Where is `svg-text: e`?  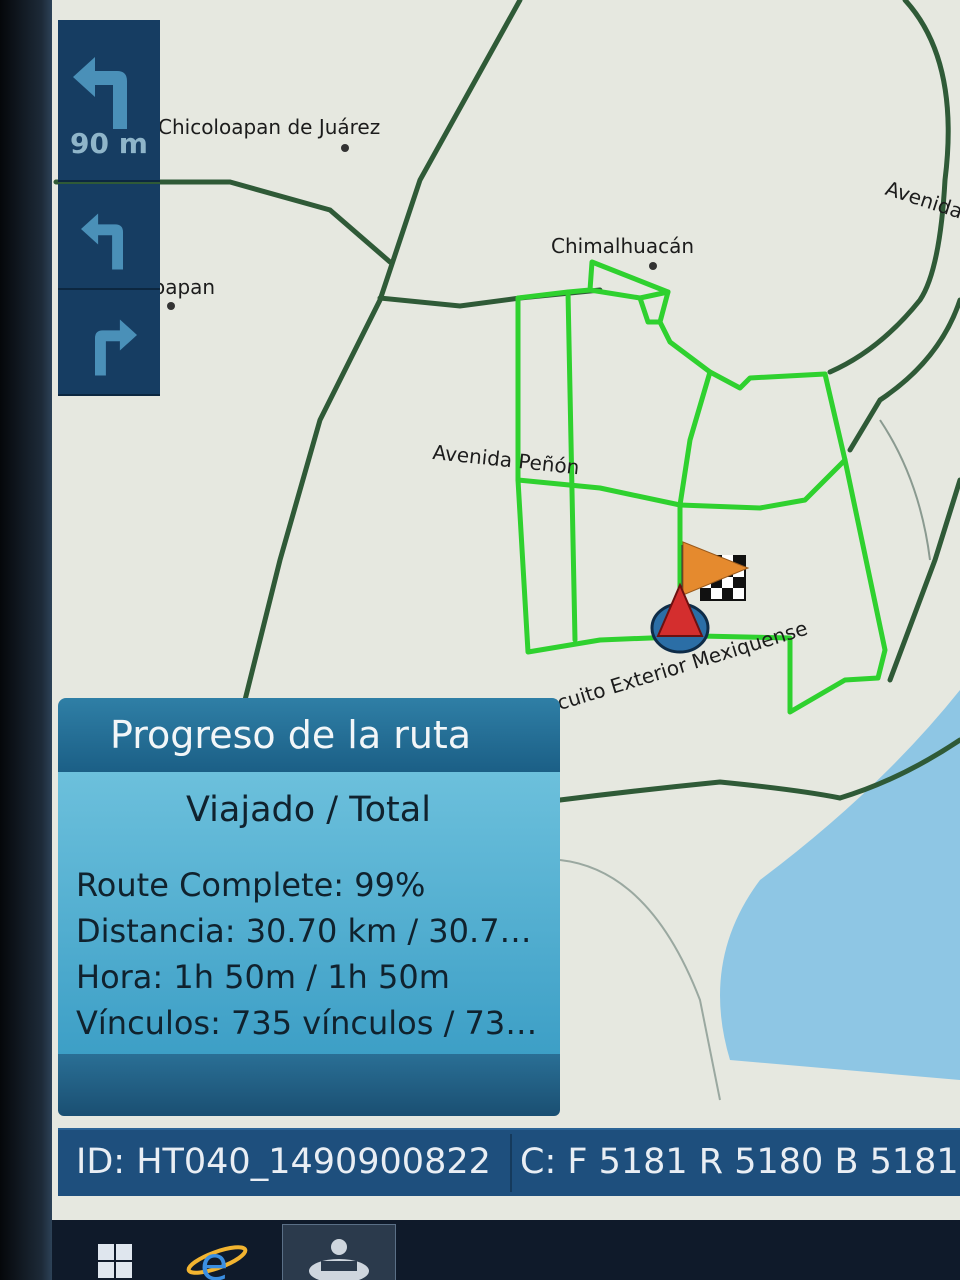 svg-text: e is located at coordinates (214, 1258).